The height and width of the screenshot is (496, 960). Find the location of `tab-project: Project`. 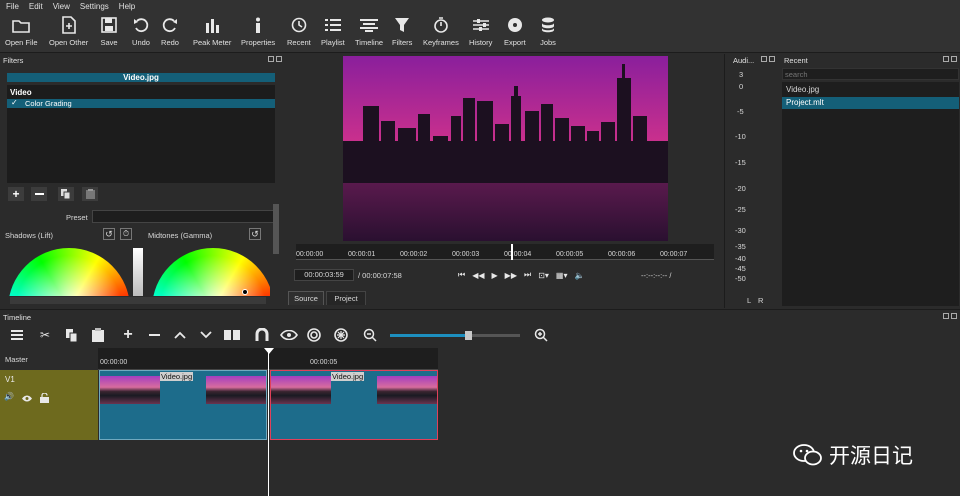

tab-project: Project is located at coordinates (346, 298).